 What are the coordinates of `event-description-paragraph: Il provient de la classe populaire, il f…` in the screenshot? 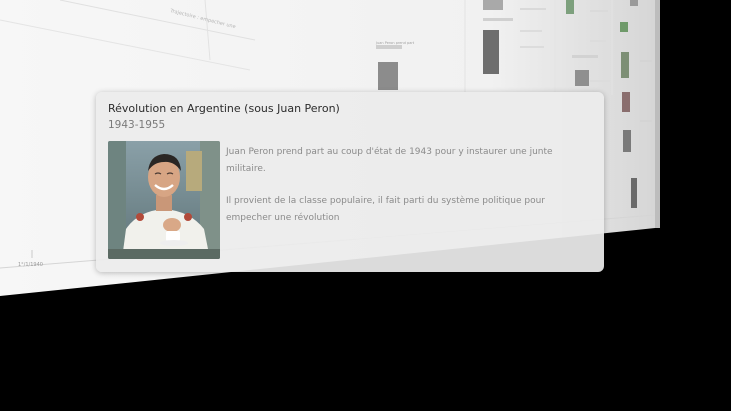 It's located at (385, 209).